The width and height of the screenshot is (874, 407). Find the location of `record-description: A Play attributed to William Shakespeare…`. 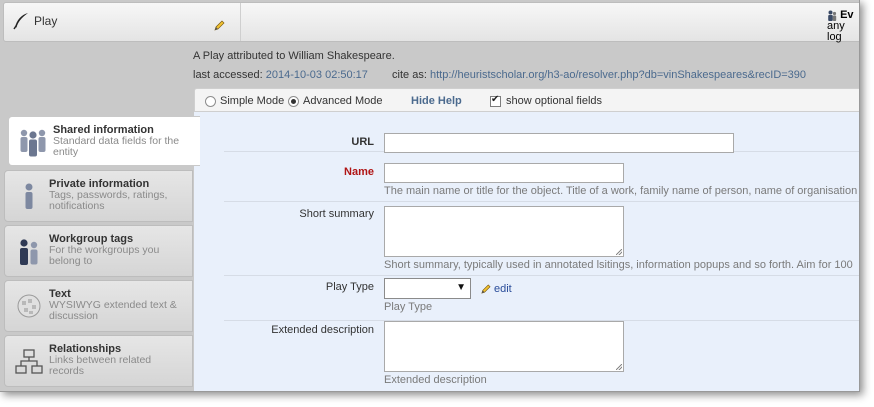

record-description: A Play attributed to William Shakespeare… is located at coordinates (294, 56).